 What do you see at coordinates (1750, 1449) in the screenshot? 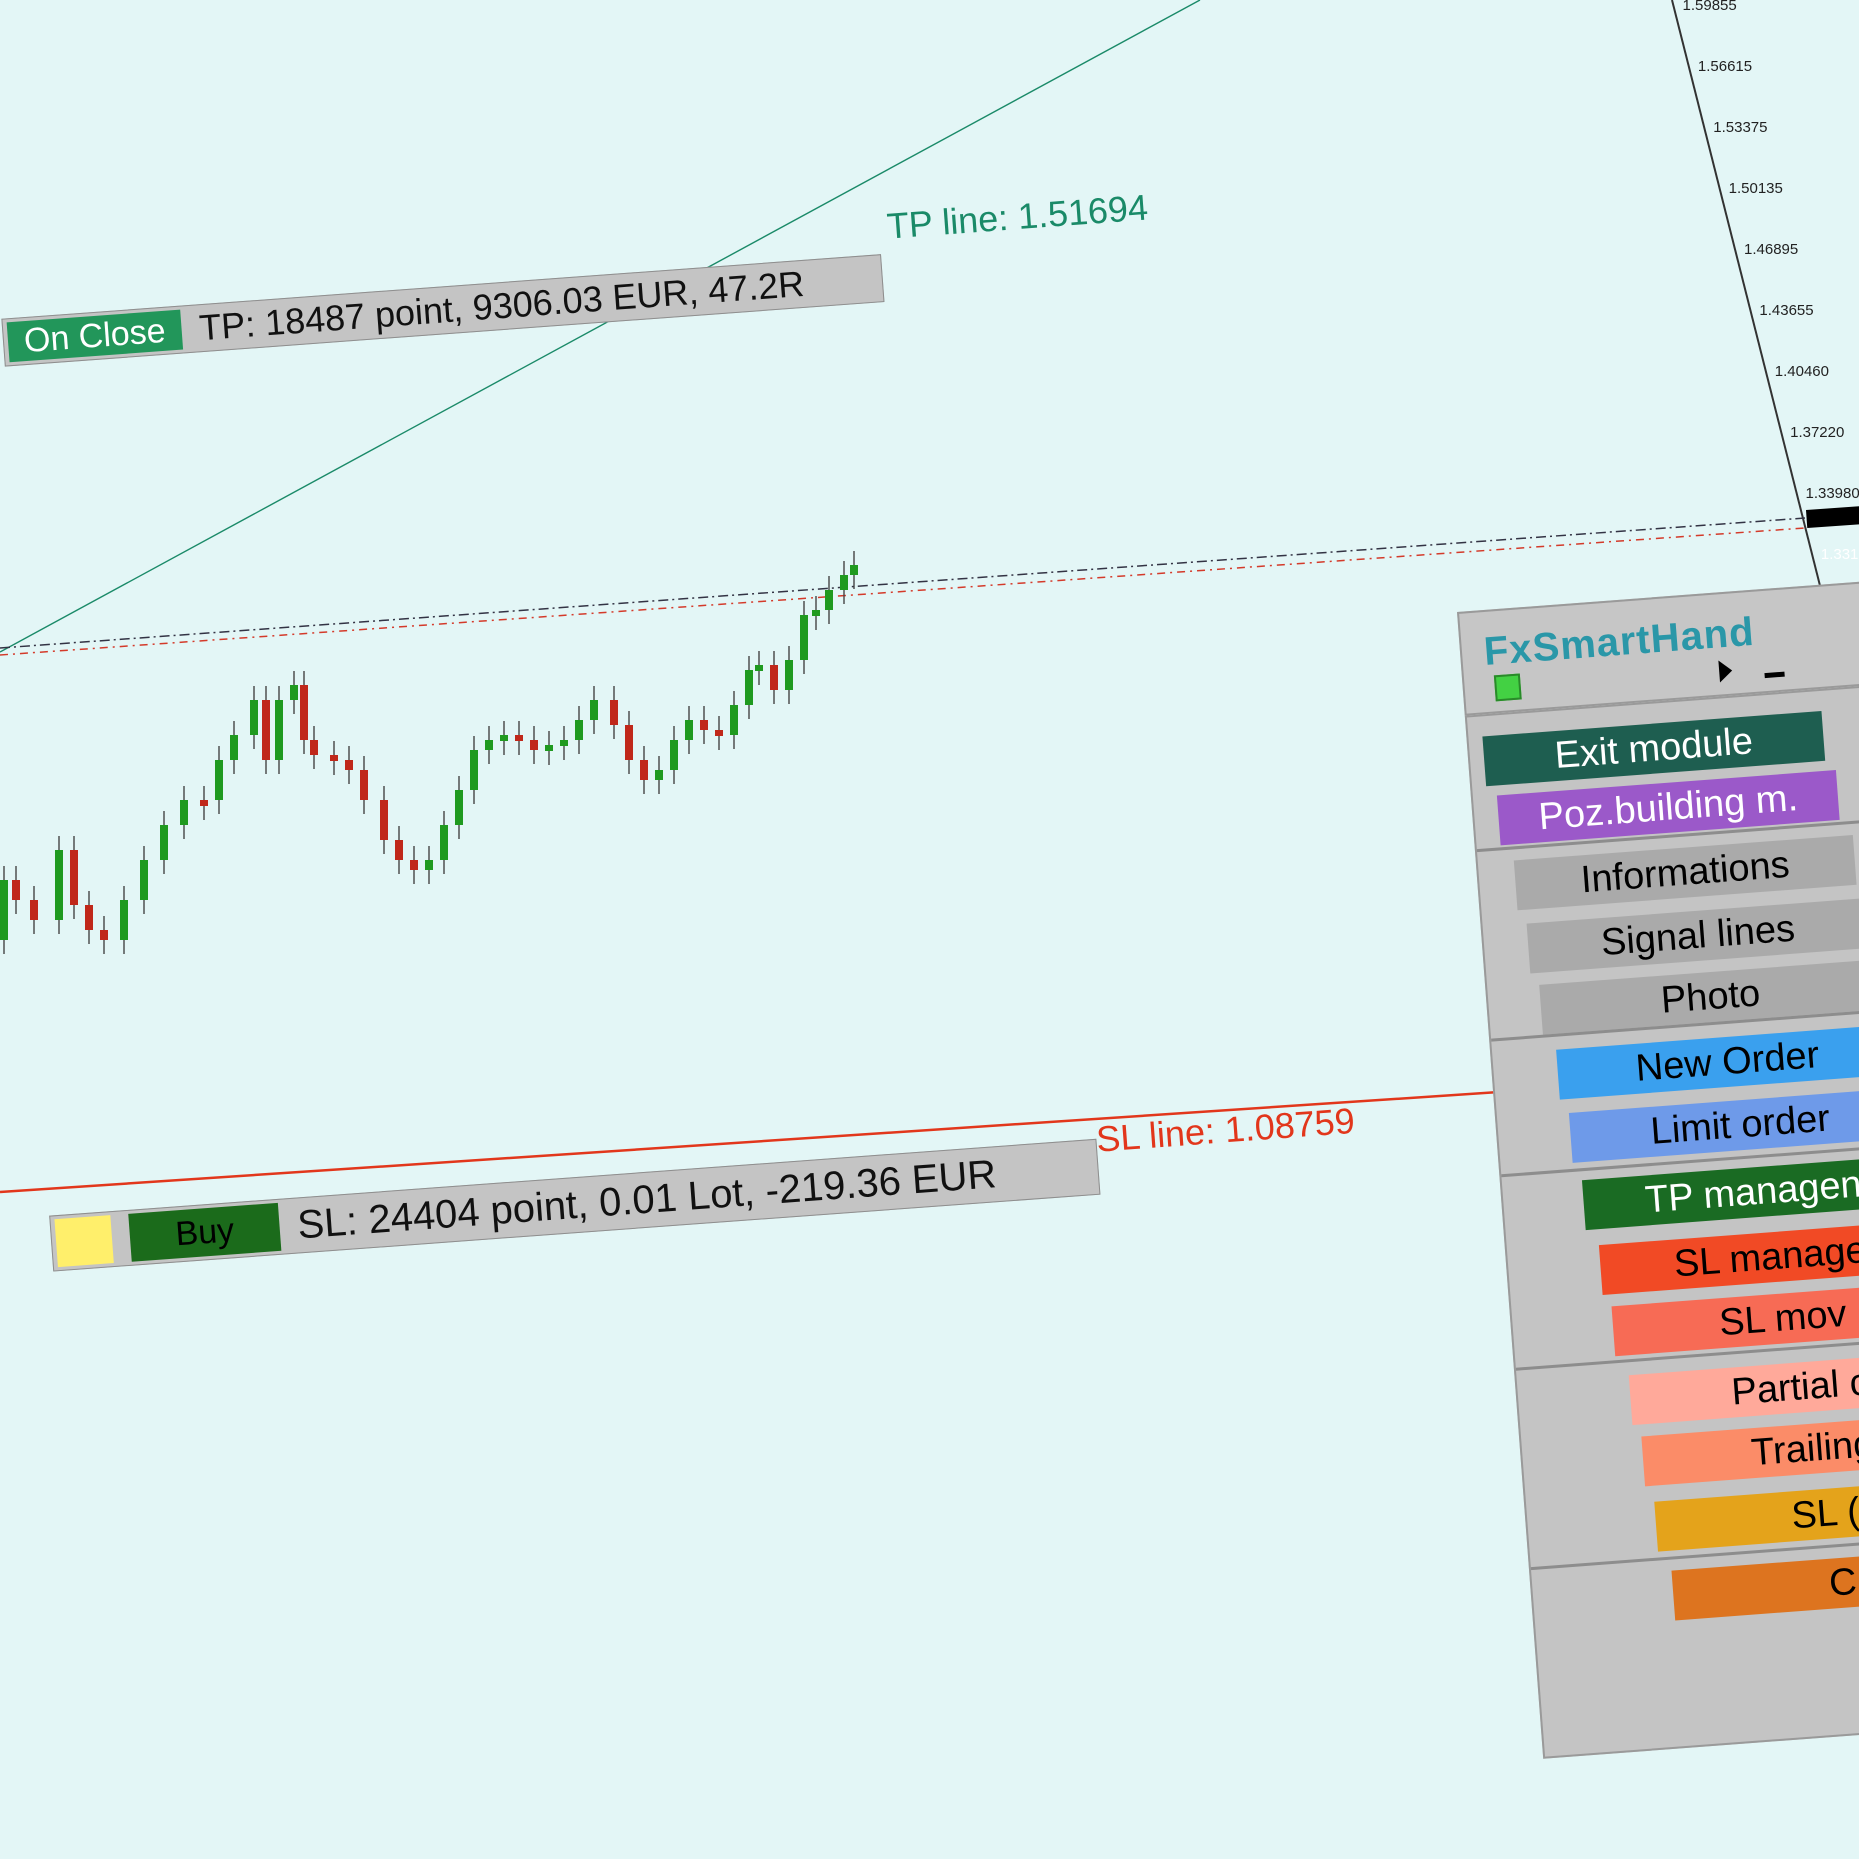
I see `panel-button-11: Trailing` at bounding box center [1750, 1449].